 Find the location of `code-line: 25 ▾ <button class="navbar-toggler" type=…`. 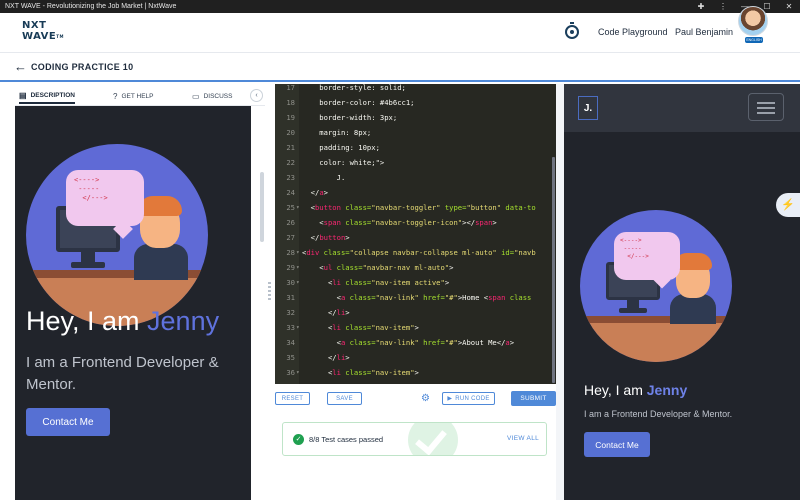

code-line: 25 ▾ <button class="navbar-toggler" type=… is located at coordinates (415, 207).